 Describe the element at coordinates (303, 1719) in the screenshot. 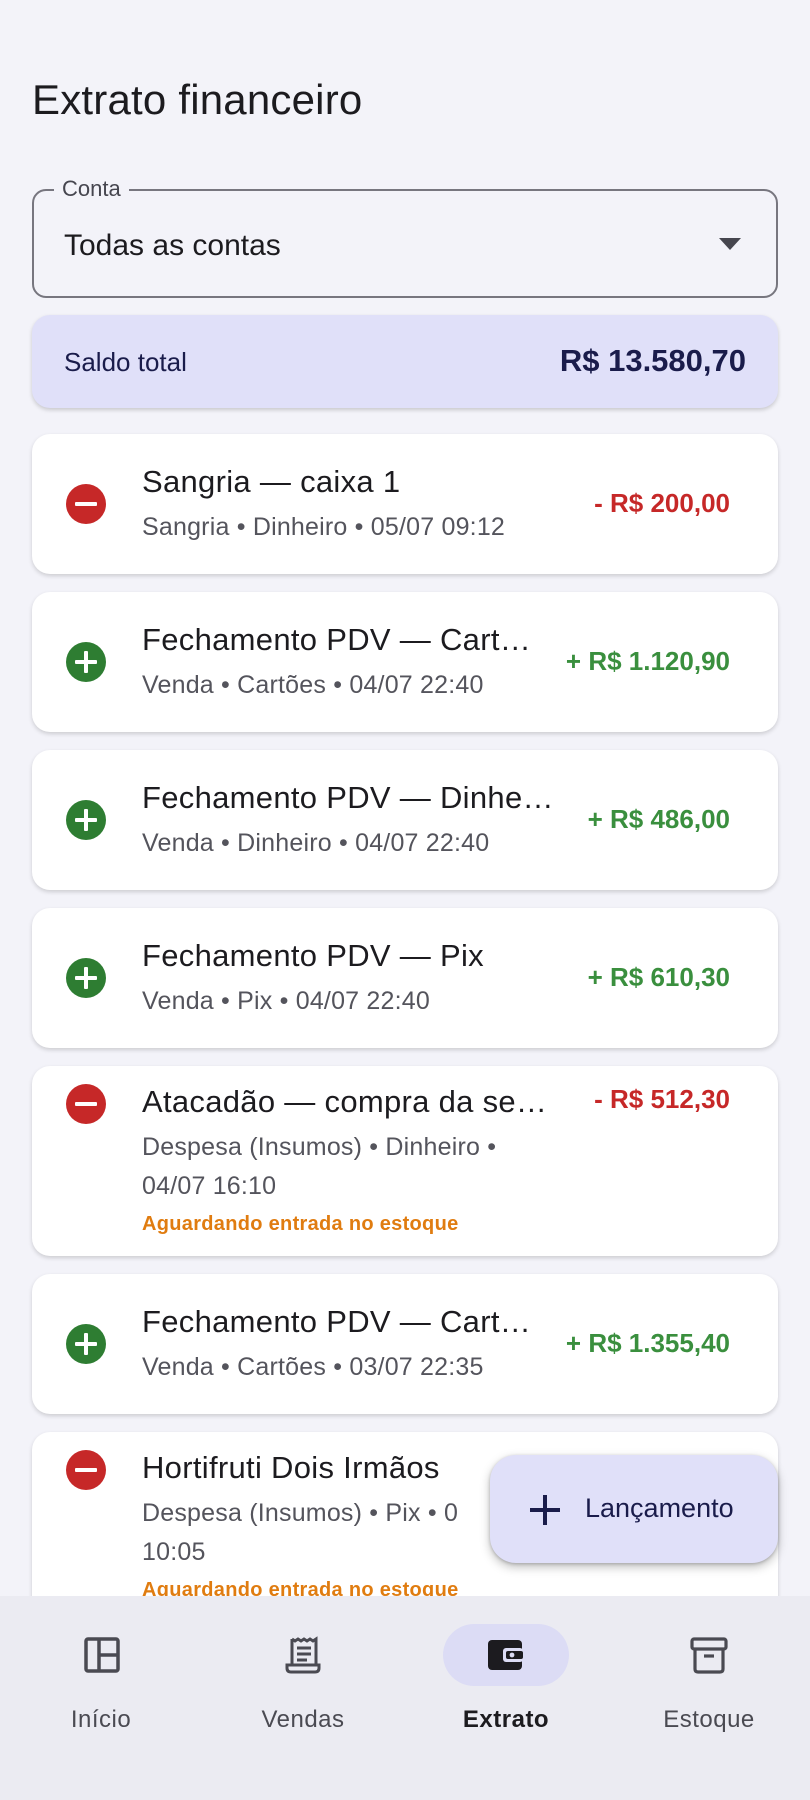

I see `nav-label: Vendas` at that location.